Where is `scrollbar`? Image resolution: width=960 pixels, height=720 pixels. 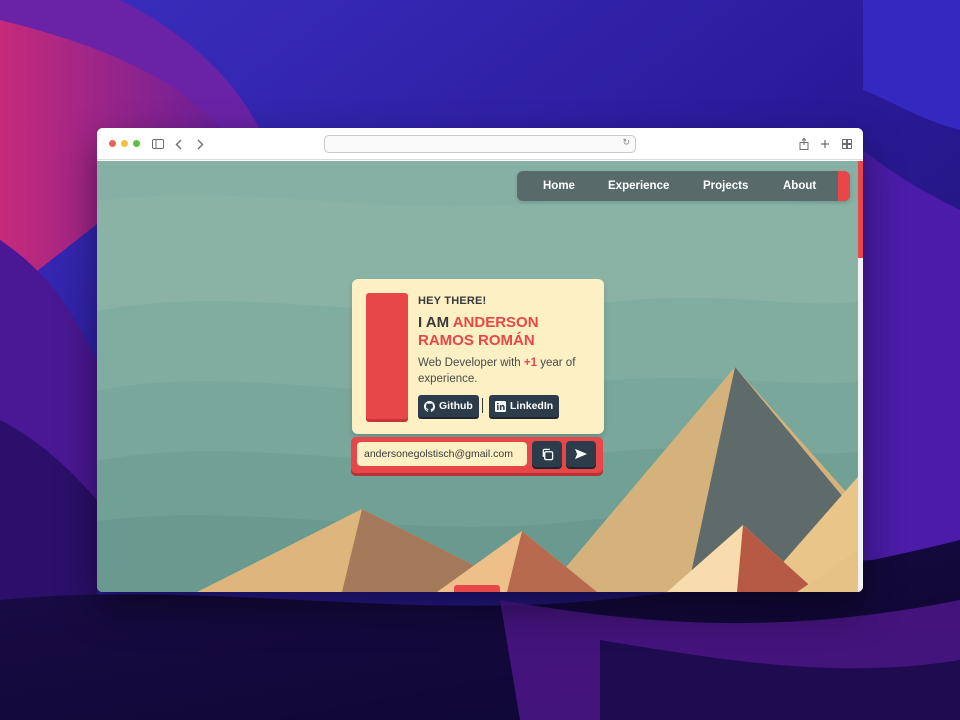
scrollbar is located at coordinates (860, 376).